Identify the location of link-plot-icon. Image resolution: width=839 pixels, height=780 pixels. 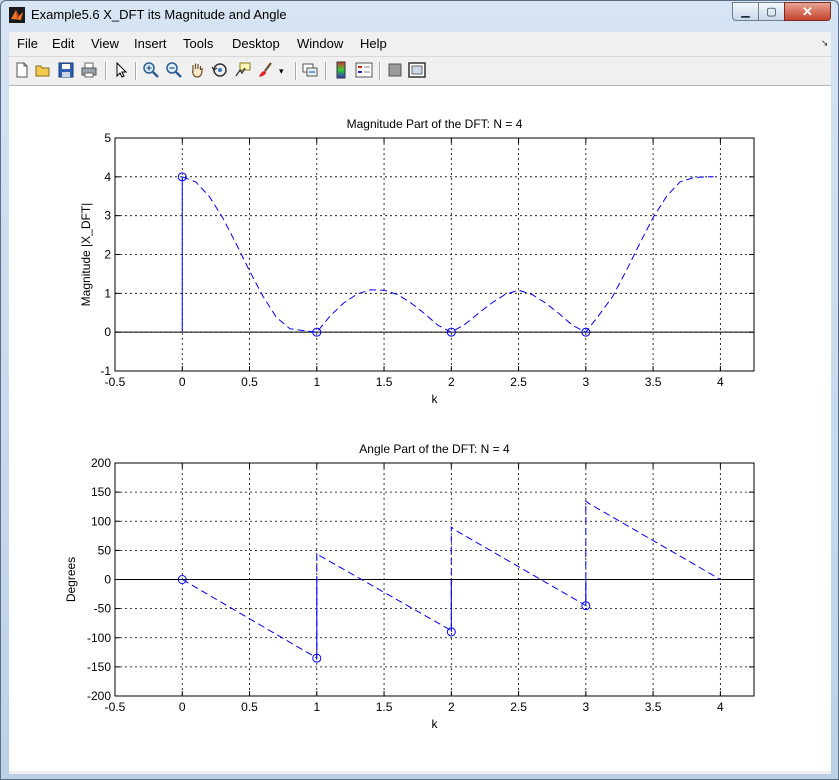
(310, 70).